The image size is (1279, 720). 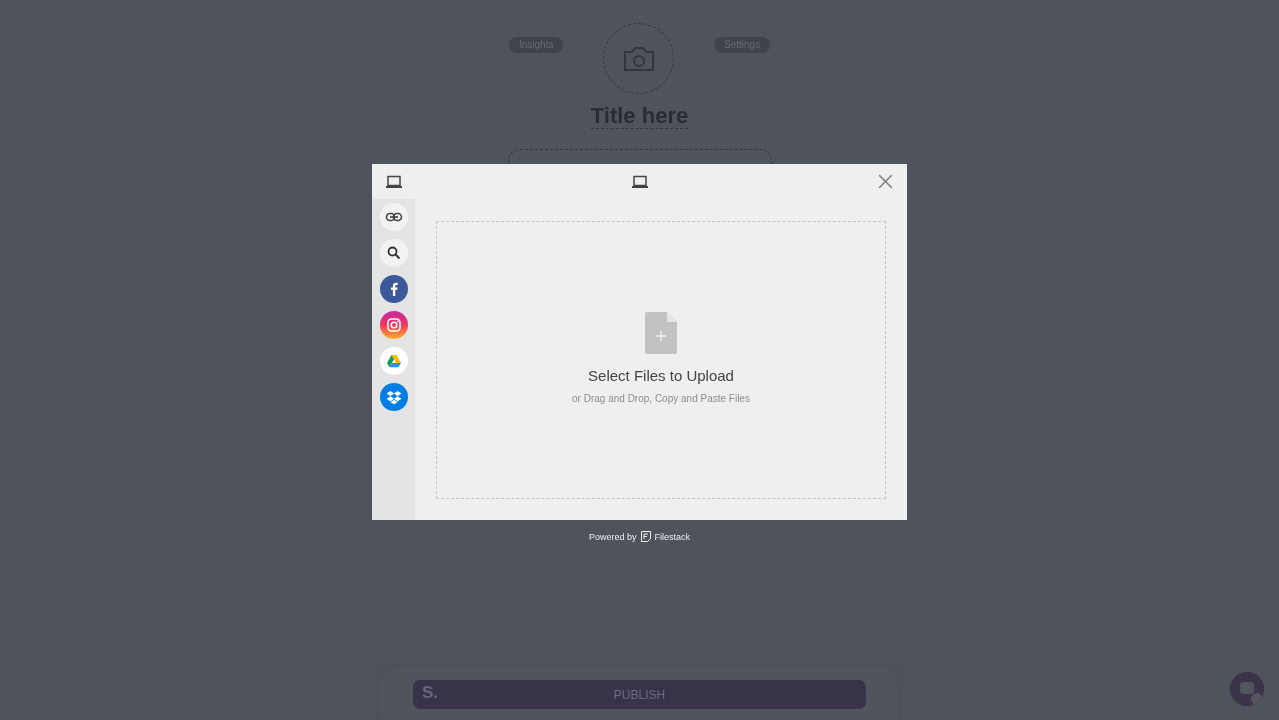 What do you see at coordinates (661, 375) in the screenshot?
I see `upload-title: Select Files to Upload` at bounding box center [661, 375].